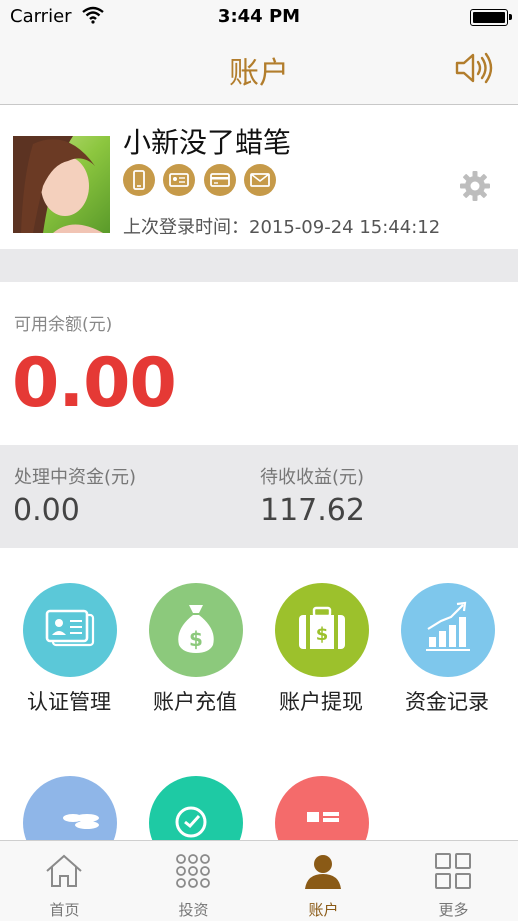  I want to click on clock: 3:44 PM, so click(259, 16).